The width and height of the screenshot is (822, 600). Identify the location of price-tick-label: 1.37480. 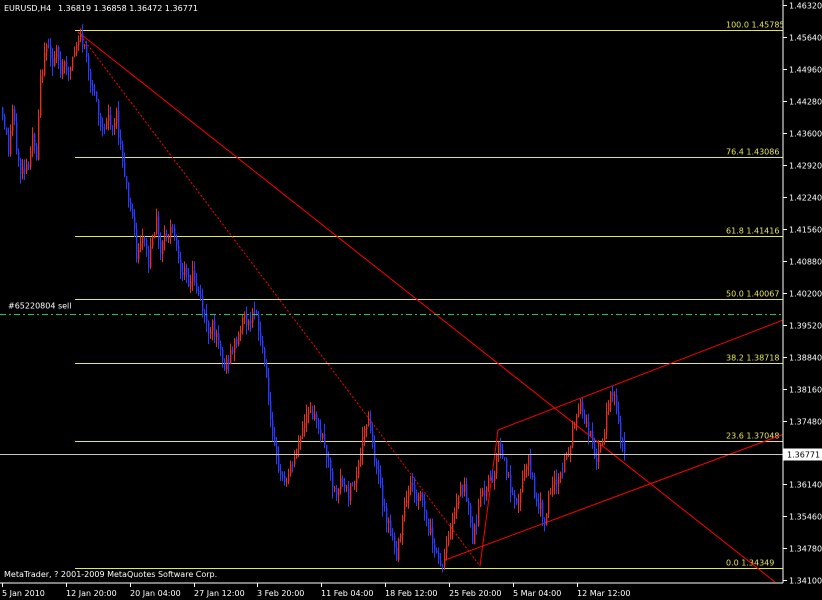
(805, 422).